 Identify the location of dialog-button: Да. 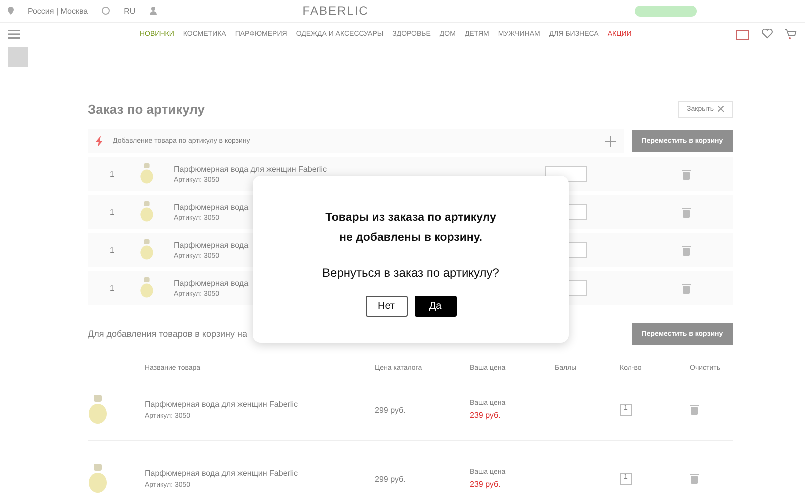
(435, 306).